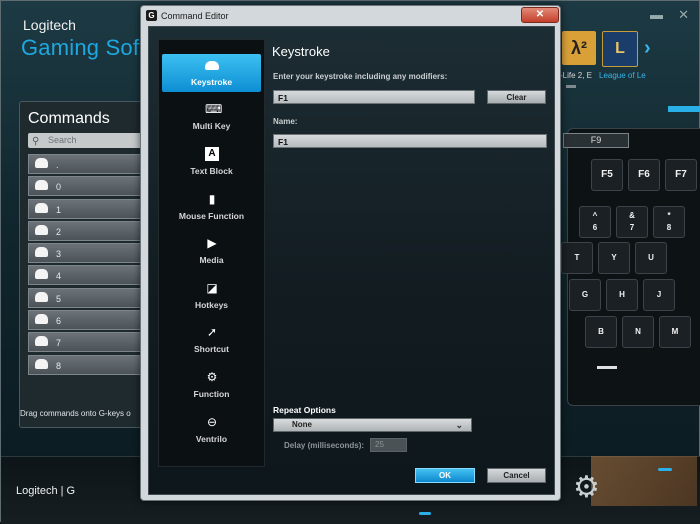  I want to click on sidebar-item-ventrilo: ⊖ Ventrilo, so click(211, 430).